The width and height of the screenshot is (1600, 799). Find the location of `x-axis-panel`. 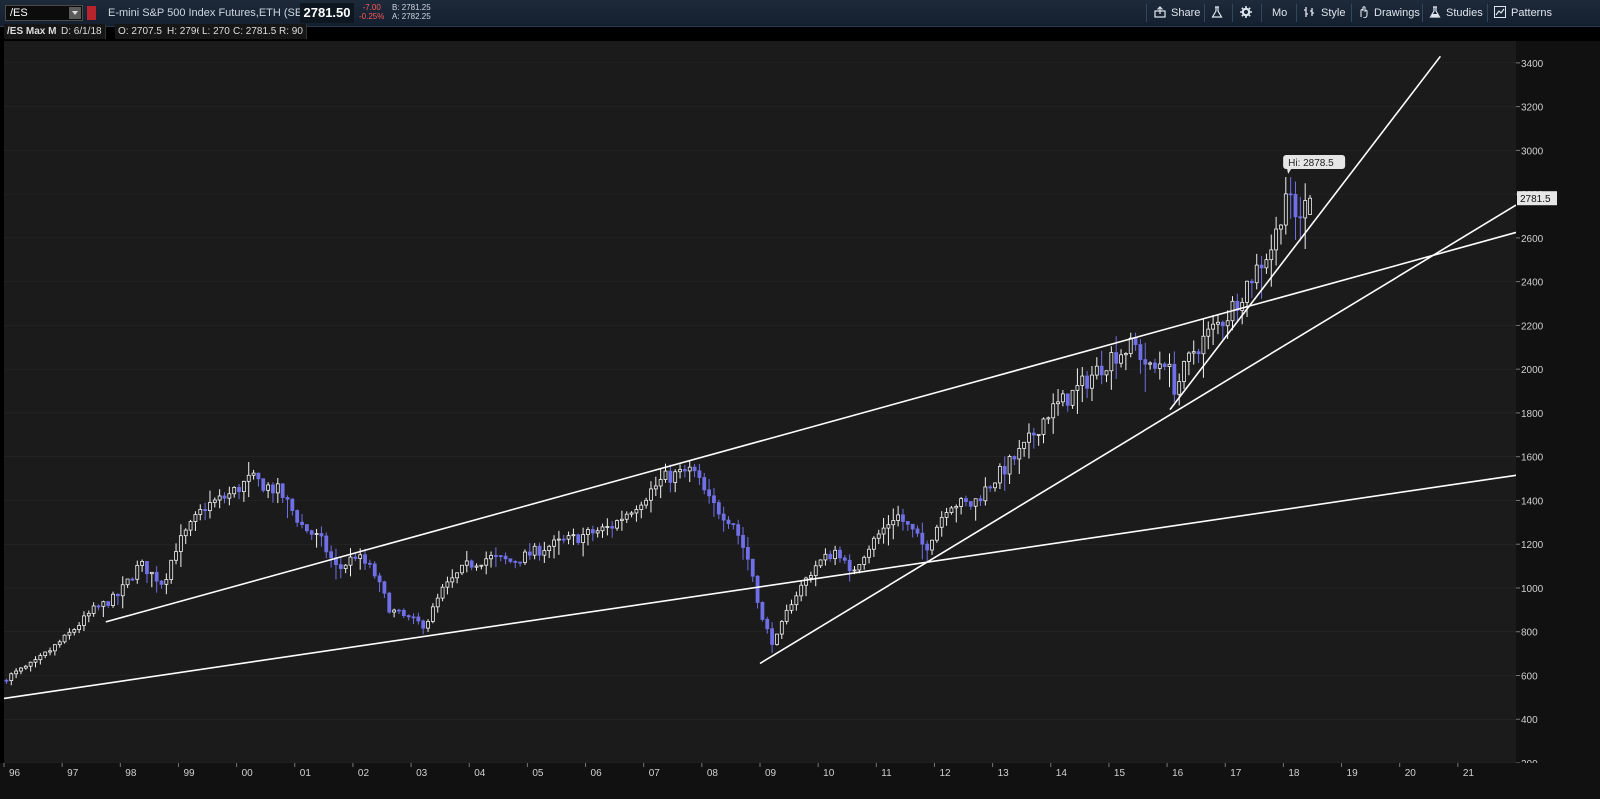

x-axis-panel is located at coordinates (800, 781).